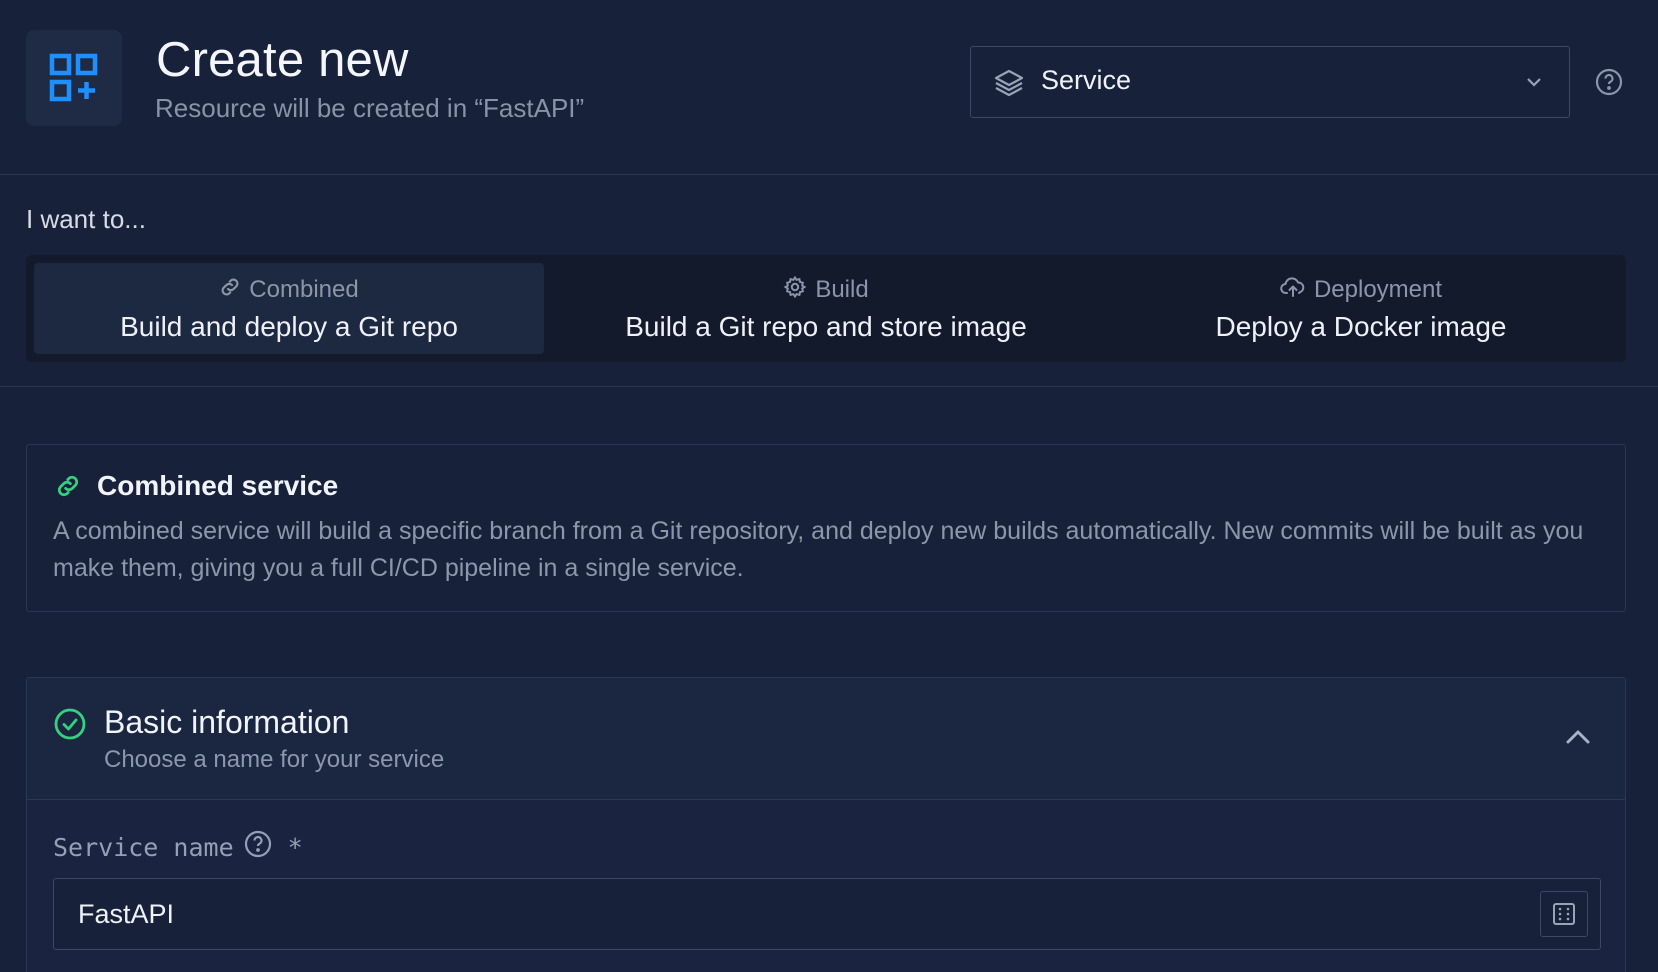 Image resolution: width=1658 pixels, height=972 pixels. I want to click on required-mark: *, so click(295, 847).